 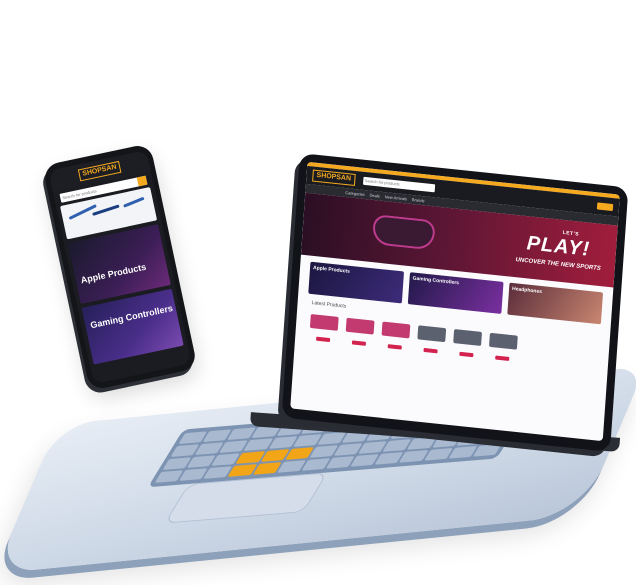 What do you see at coordinates (455, 293) in the screenshot?
I see `category-tile-gaming: Gaming Controllers` at bounding box center [455, 293].